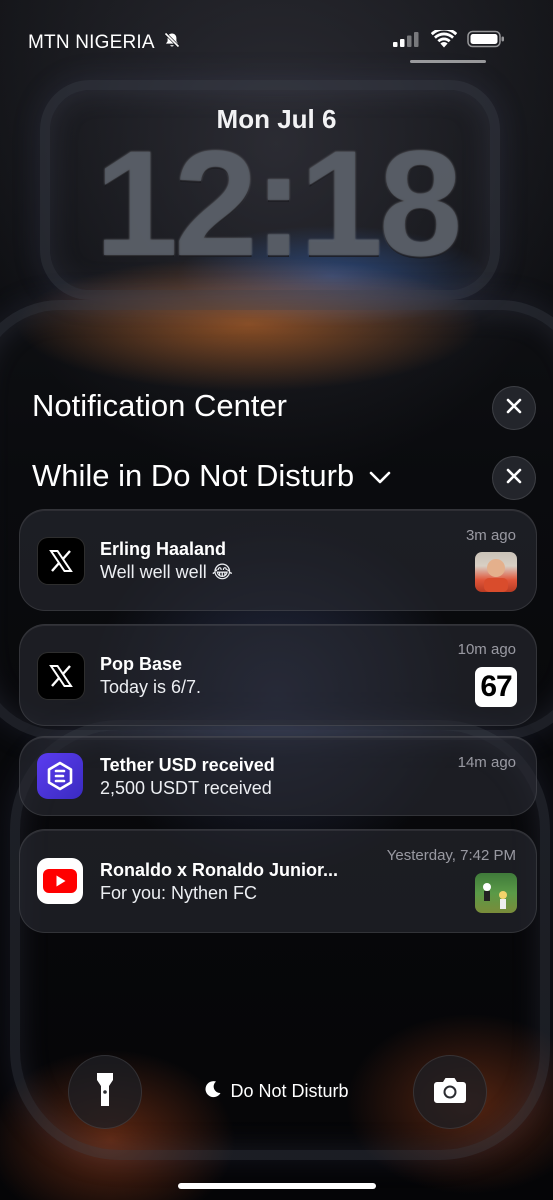  I want to click on notification-title: Erling Haaland, so click(163, 549).